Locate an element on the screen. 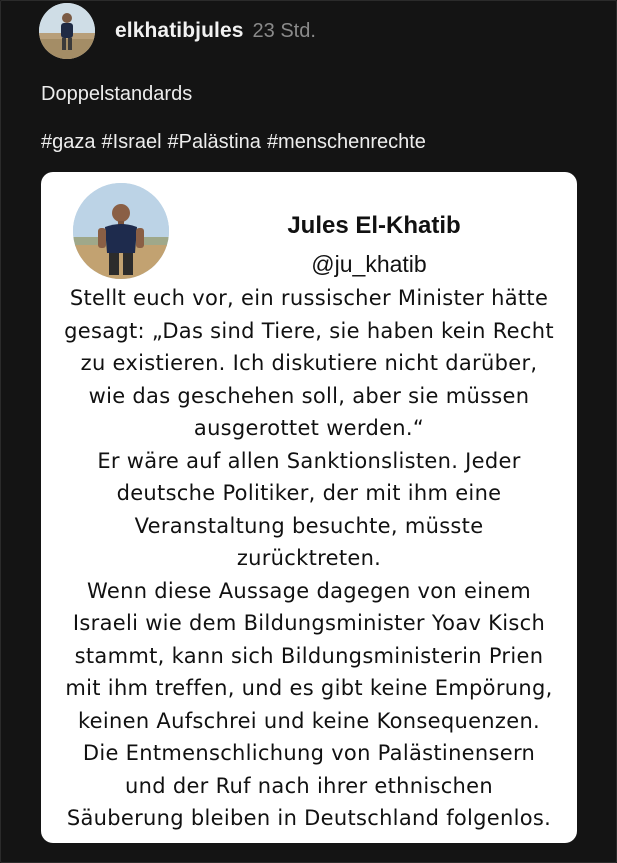  card-text-line: ausgerottet werden.“ is located at coordinates (309, 428).